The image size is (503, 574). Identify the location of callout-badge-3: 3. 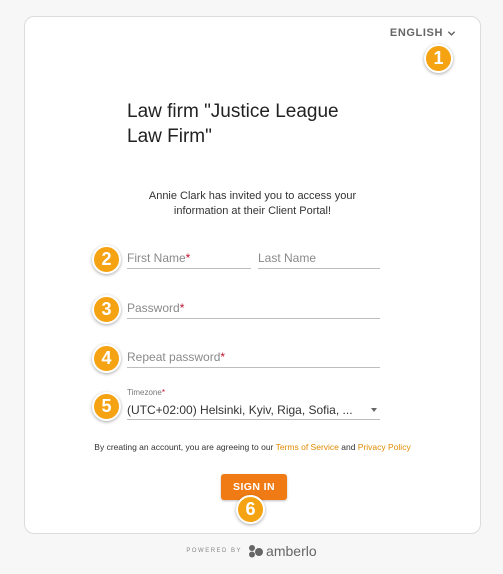
(106, 309).